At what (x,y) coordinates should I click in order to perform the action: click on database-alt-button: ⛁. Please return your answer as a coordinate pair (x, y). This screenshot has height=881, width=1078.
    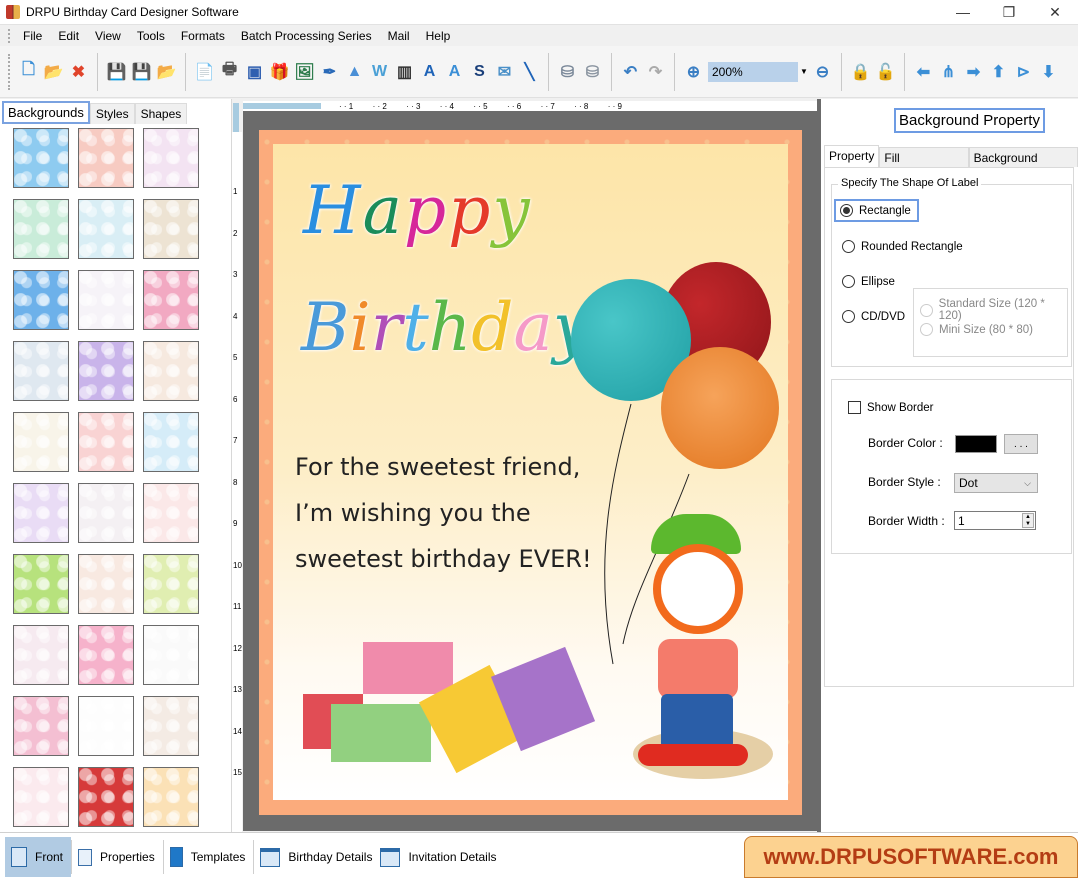
    Looking at the image, I should click on (592, 72).